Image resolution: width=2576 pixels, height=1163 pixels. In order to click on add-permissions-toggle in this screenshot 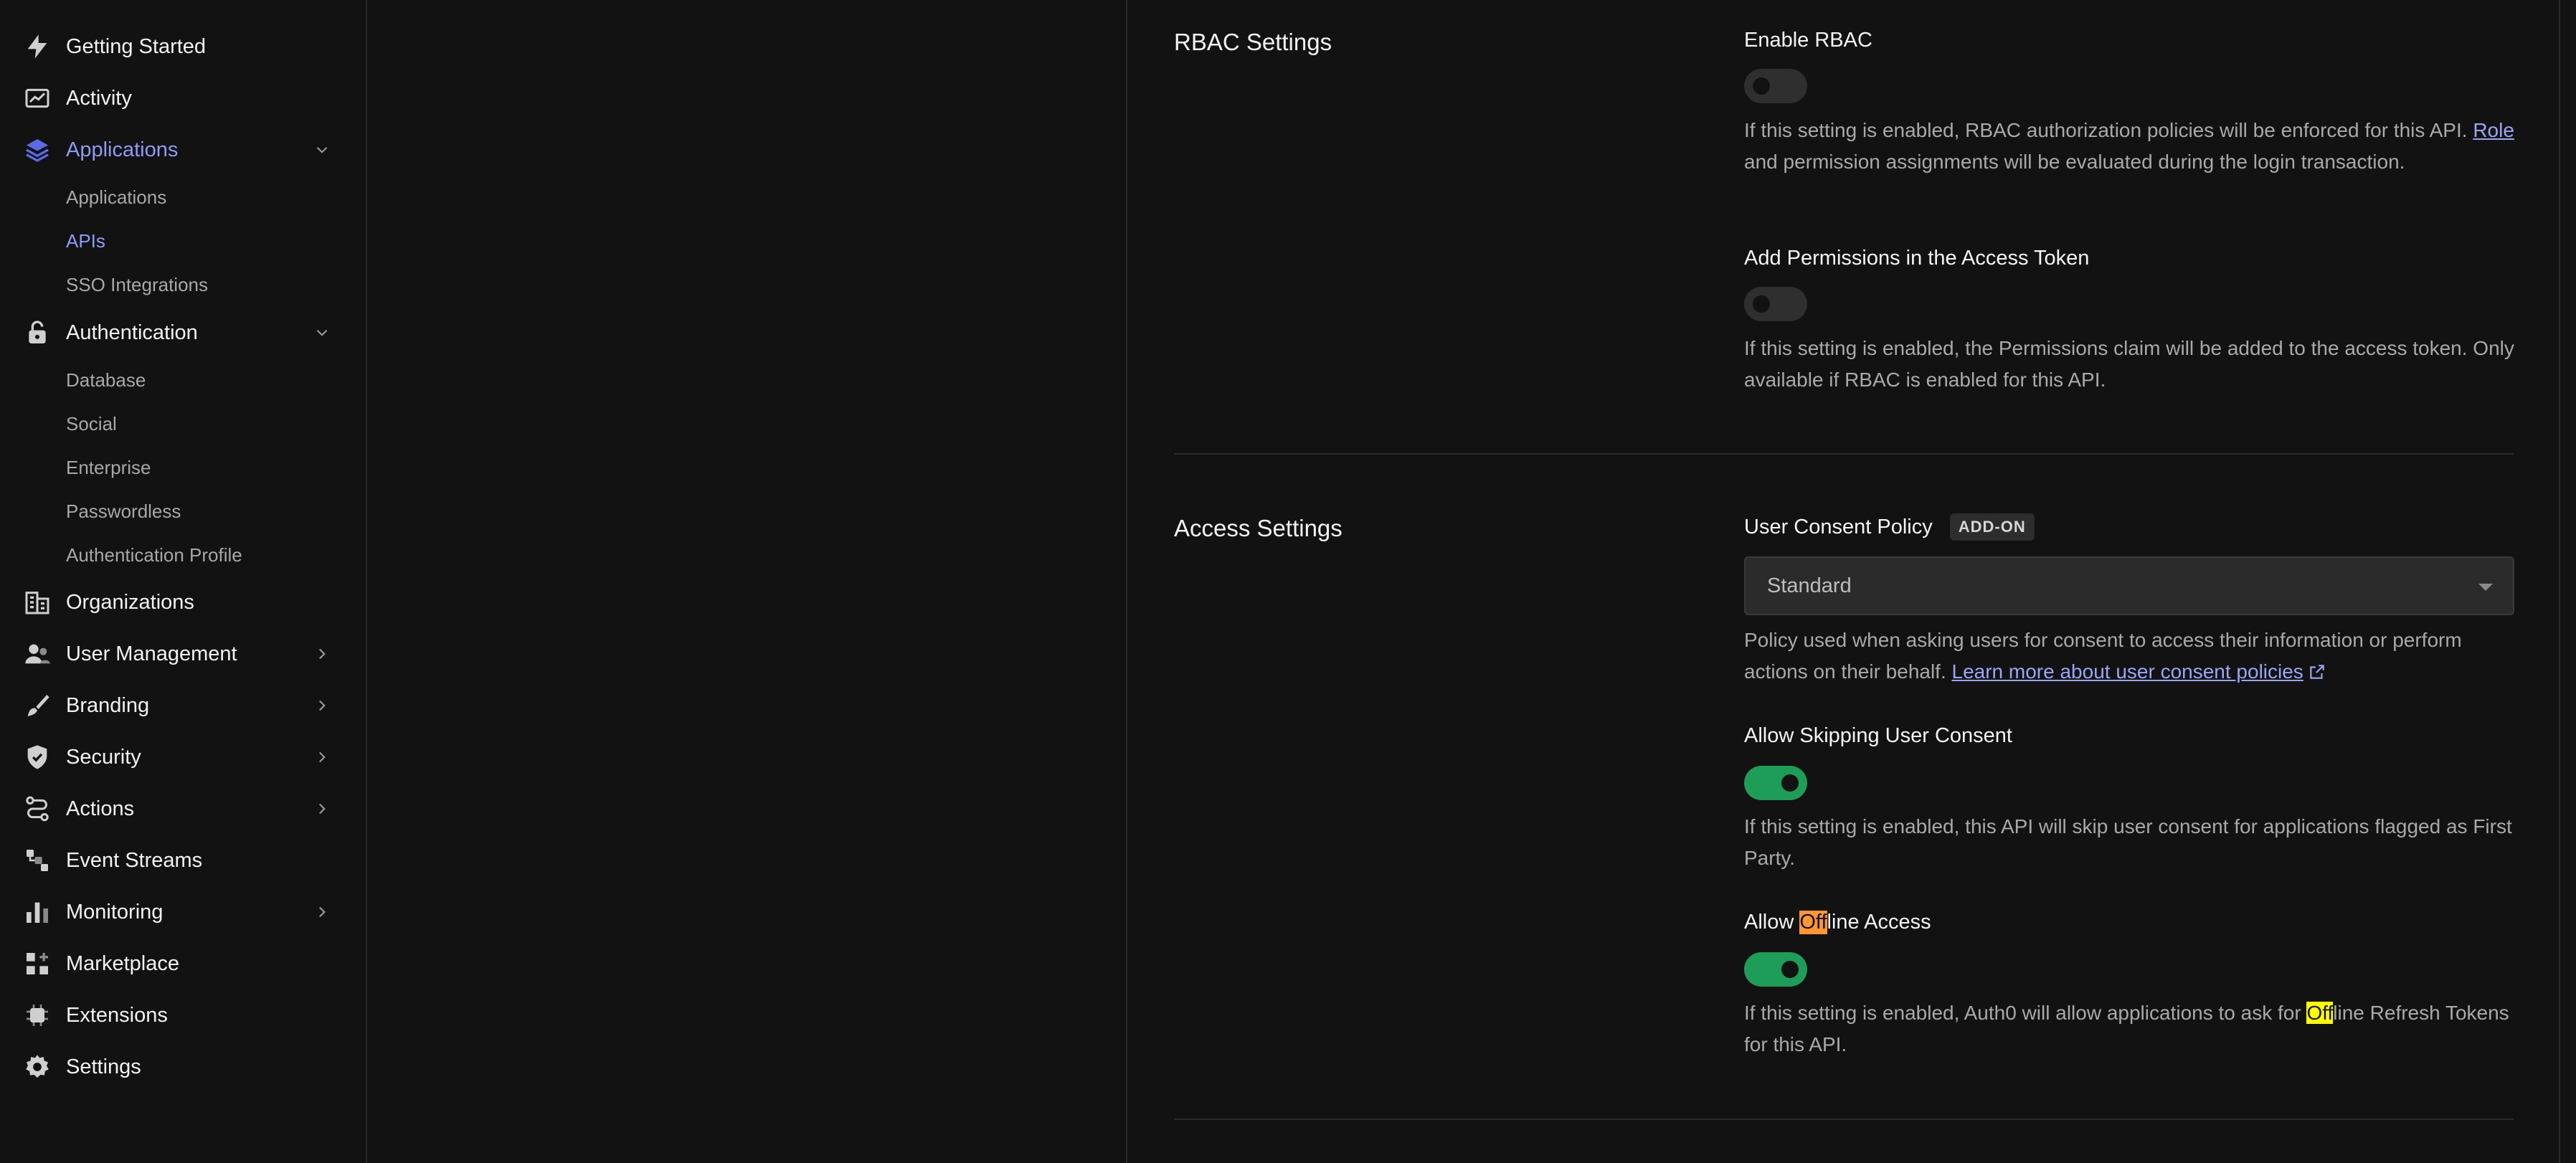, I will do `click(1775, 304)`.